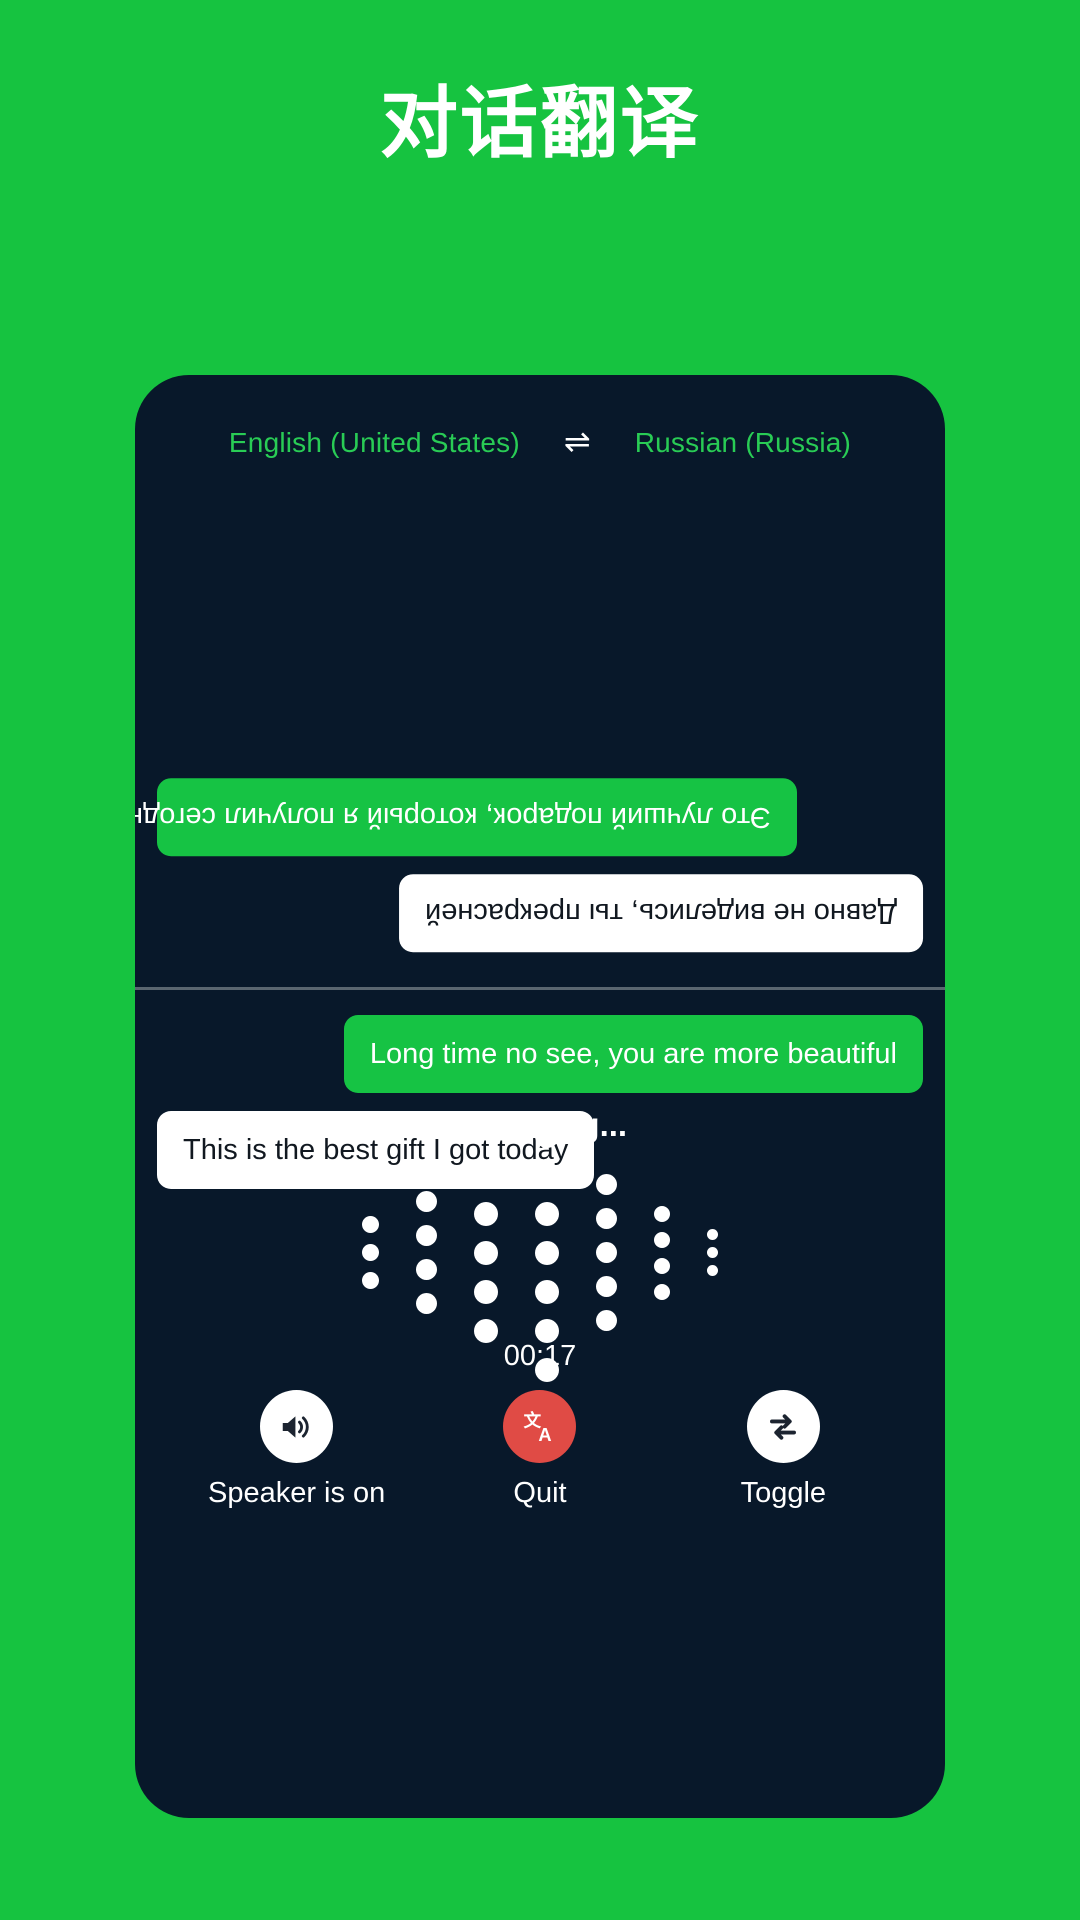  What do you see at coordinates (540, 988) in the screenshot?
I see `pane-divider` at bounding box center [540, 988].